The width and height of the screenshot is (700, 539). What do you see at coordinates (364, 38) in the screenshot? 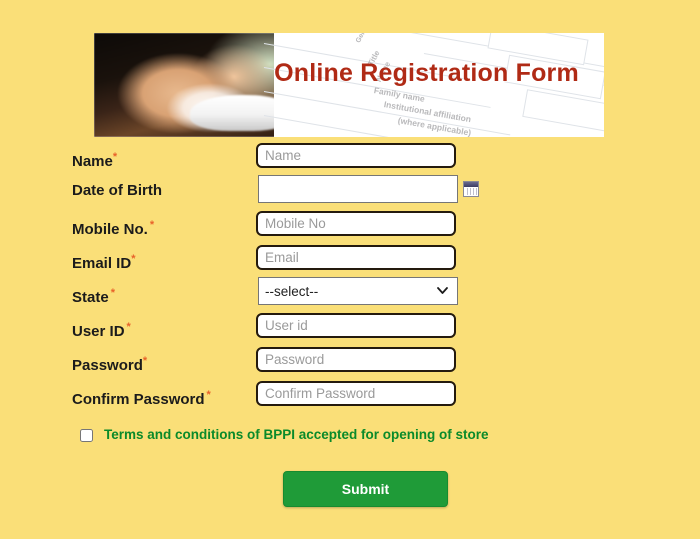
I see `paper-word-gender: Gender` at bounding box center [364, 38].